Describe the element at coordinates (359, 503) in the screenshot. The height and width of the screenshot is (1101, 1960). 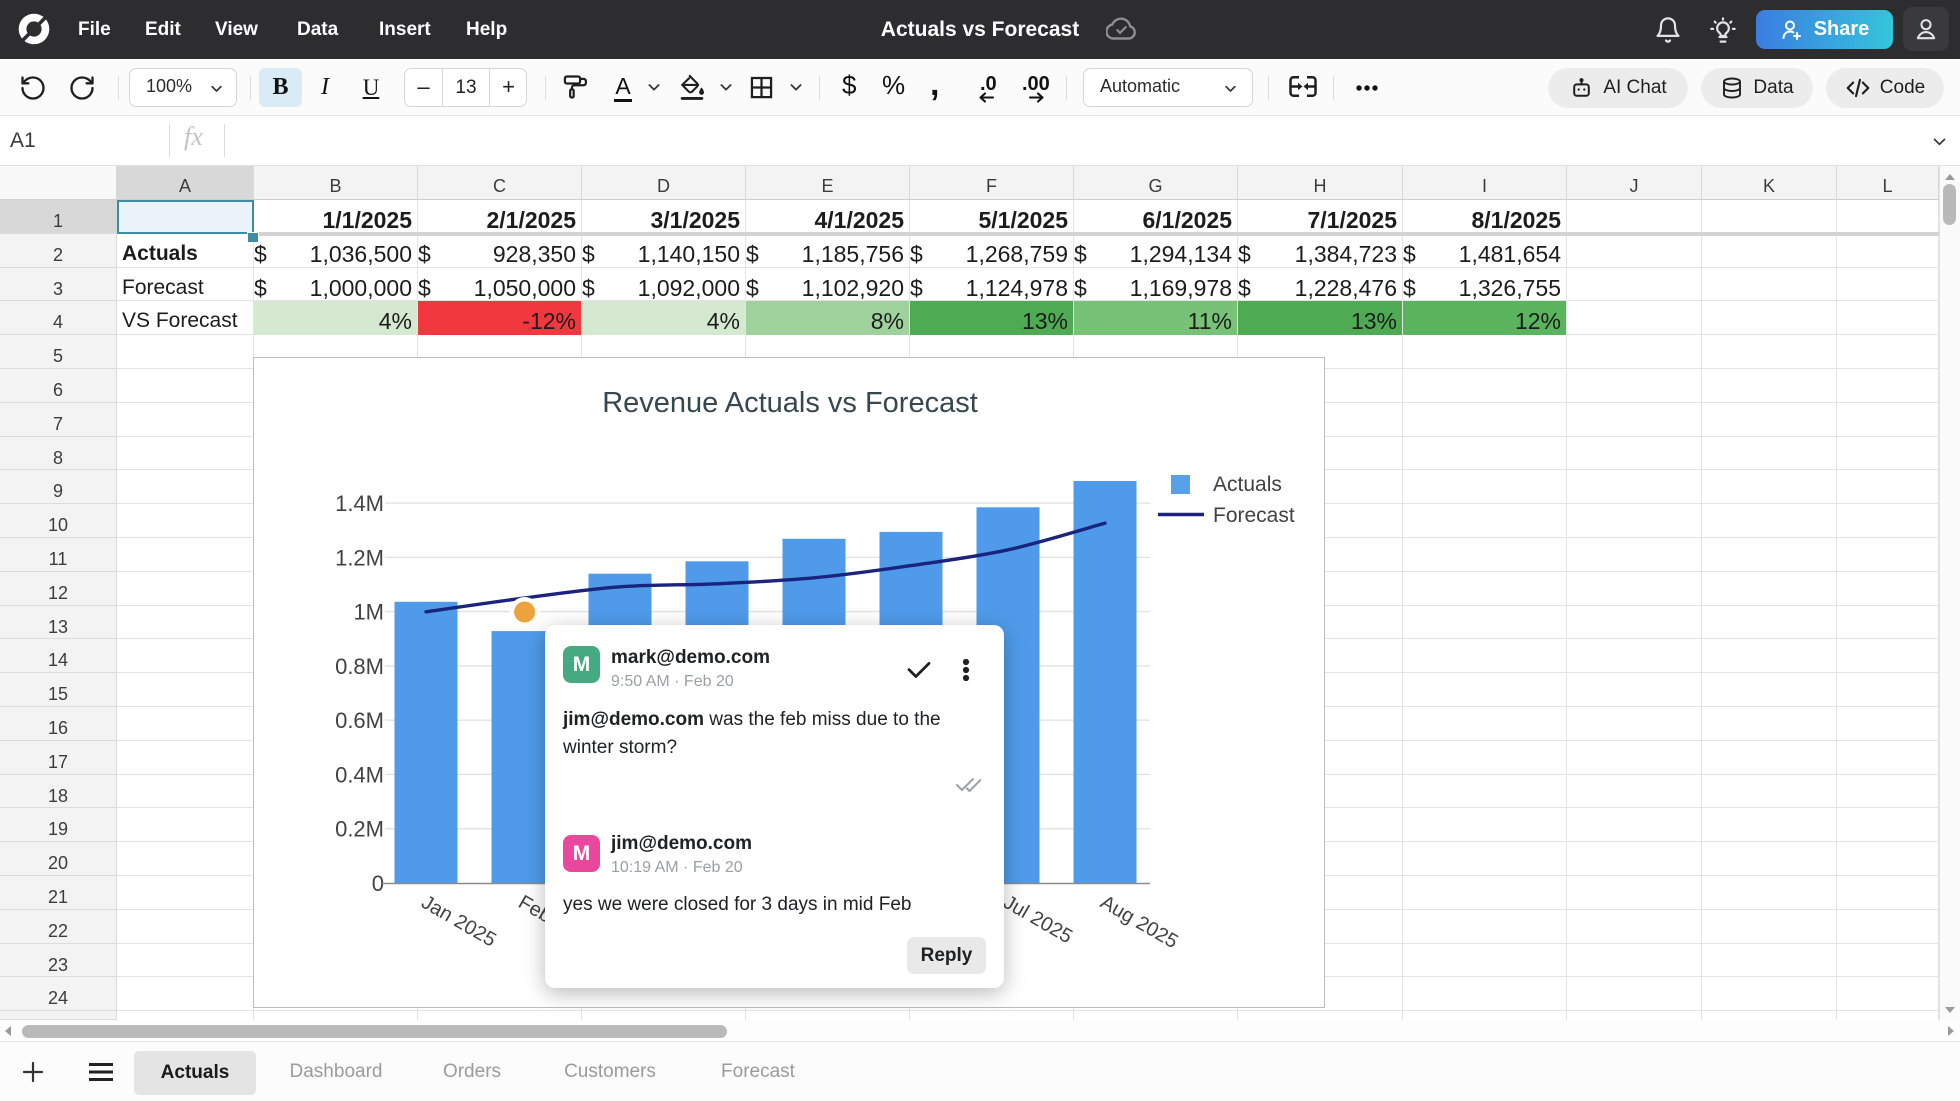
I see `svg-text: 1.4M` at that location.